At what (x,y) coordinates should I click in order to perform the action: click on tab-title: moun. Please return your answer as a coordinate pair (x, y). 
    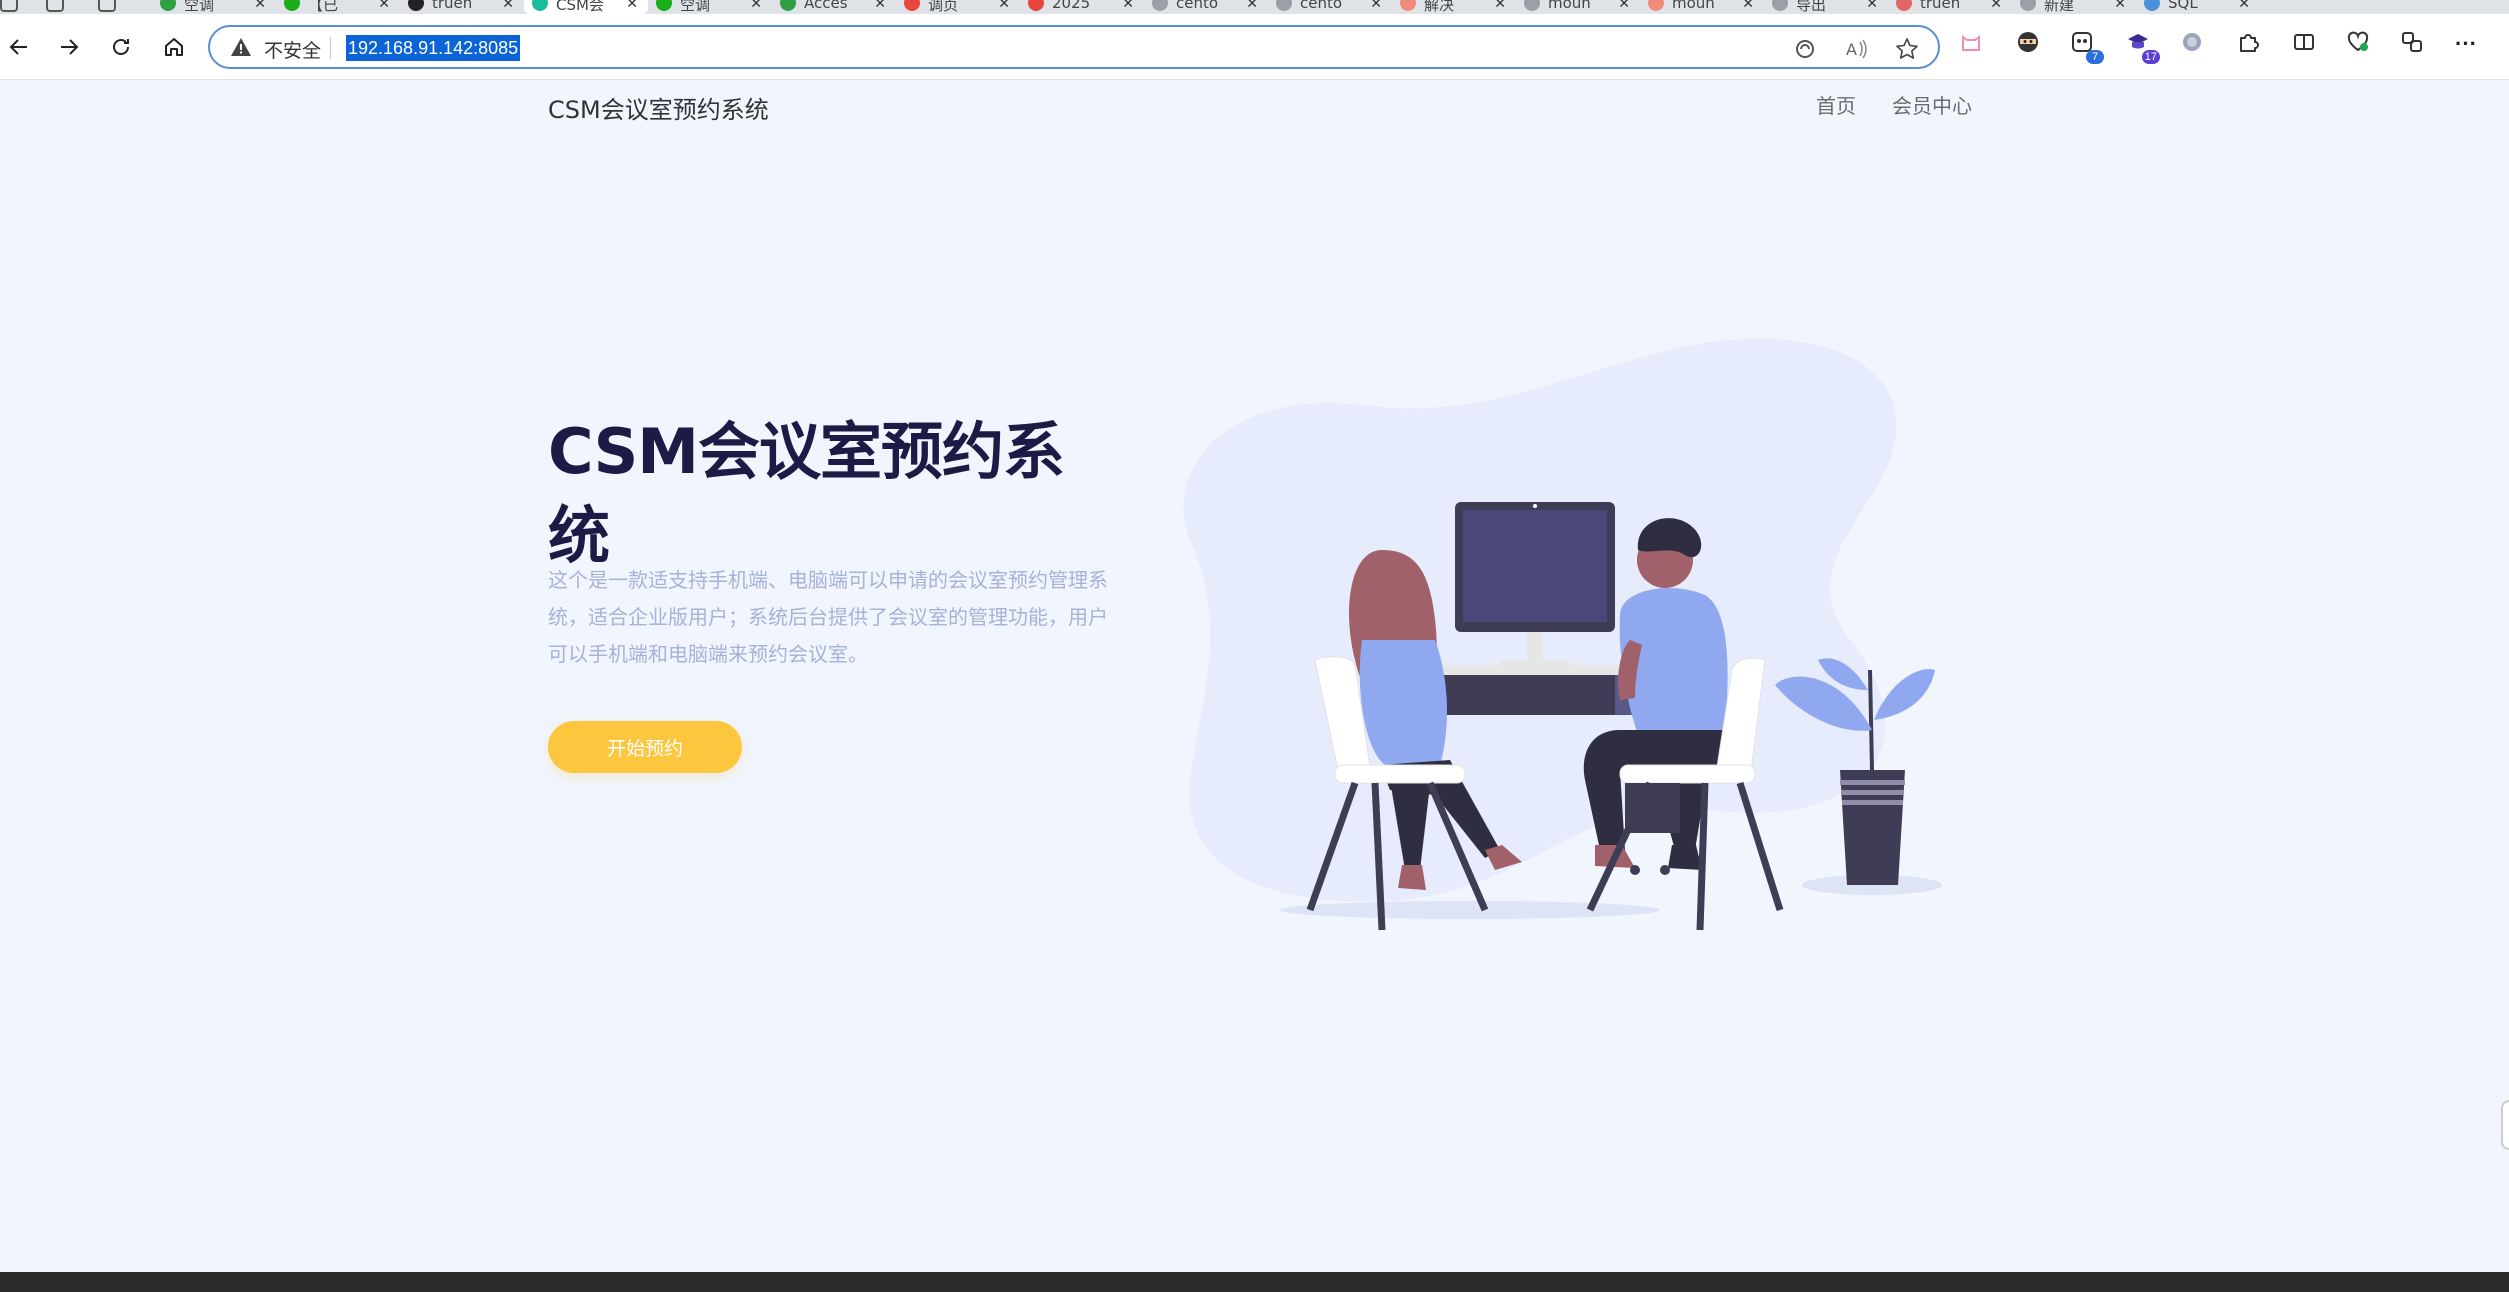
    Looking at the image, I should click on (1693, 6).